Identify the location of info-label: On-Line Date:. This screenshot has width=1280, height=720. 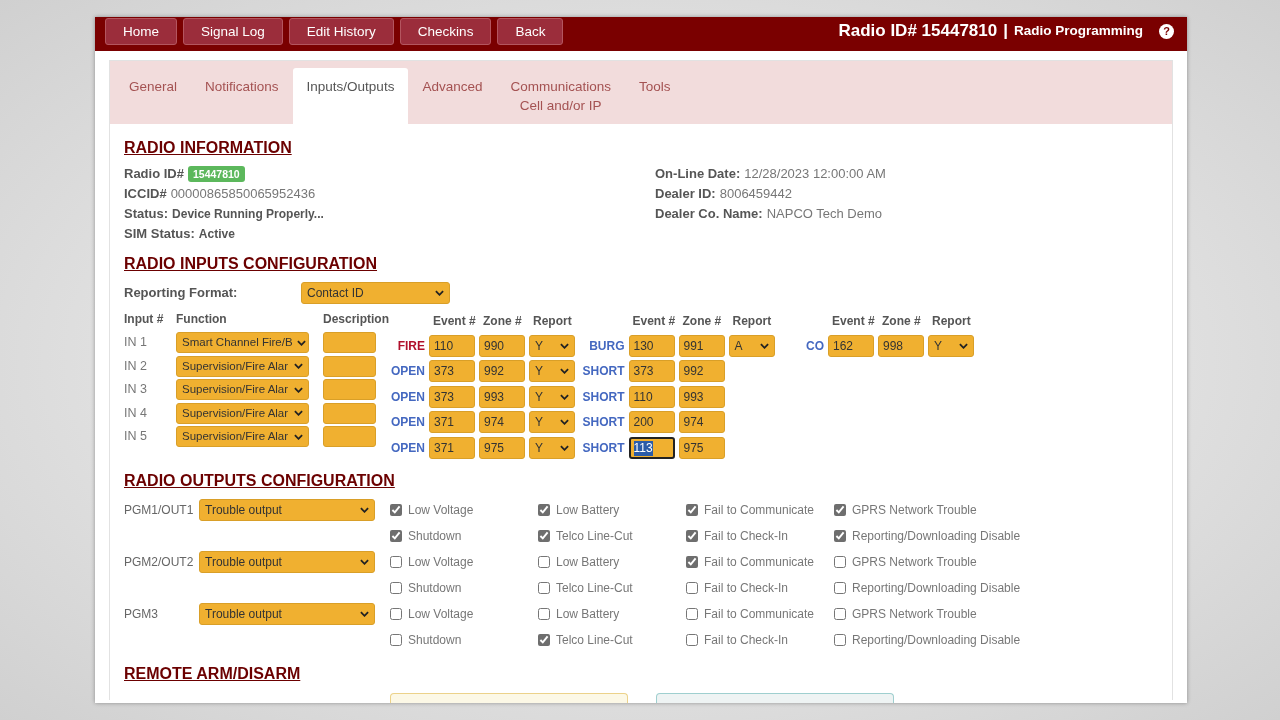
(698, 174).